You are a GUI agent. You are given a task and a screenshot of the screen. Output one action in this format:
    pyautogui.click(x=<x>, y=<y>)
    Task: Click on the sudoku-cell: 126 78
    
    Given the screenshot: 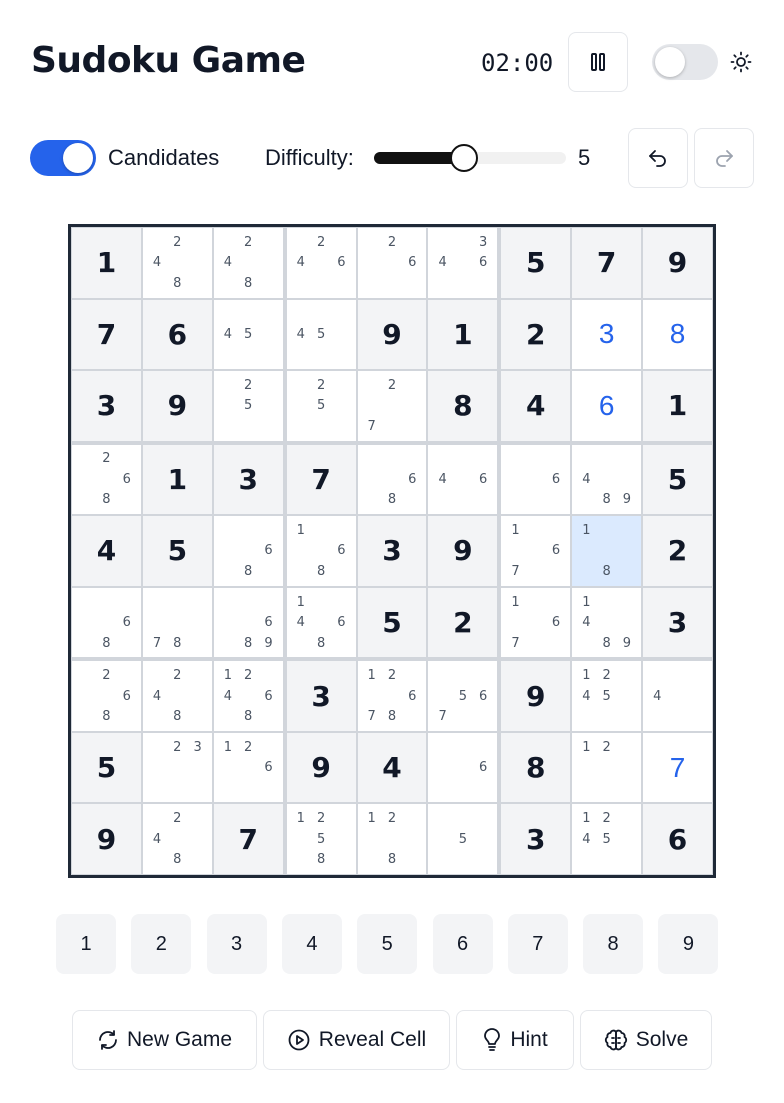 What is the action you would take?
    pyautogui.click(x=392, y=696)
    